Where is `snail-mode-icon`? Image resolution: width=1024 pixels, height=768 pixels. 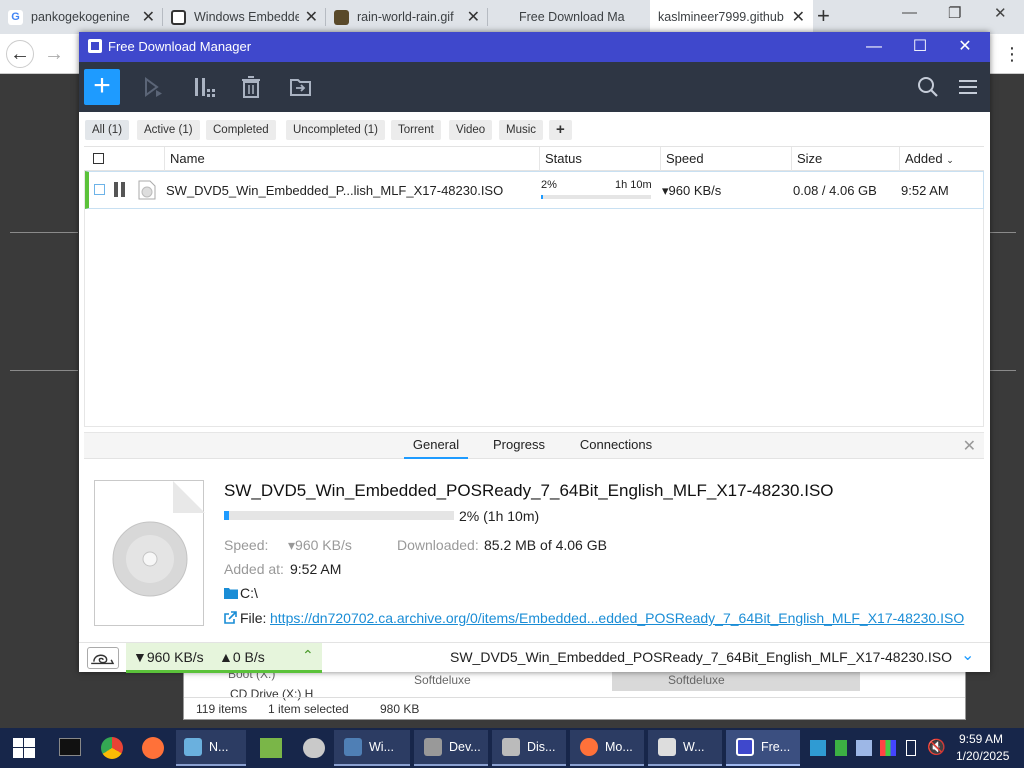 snail-mode-icon is located at coordinates (103, 658).